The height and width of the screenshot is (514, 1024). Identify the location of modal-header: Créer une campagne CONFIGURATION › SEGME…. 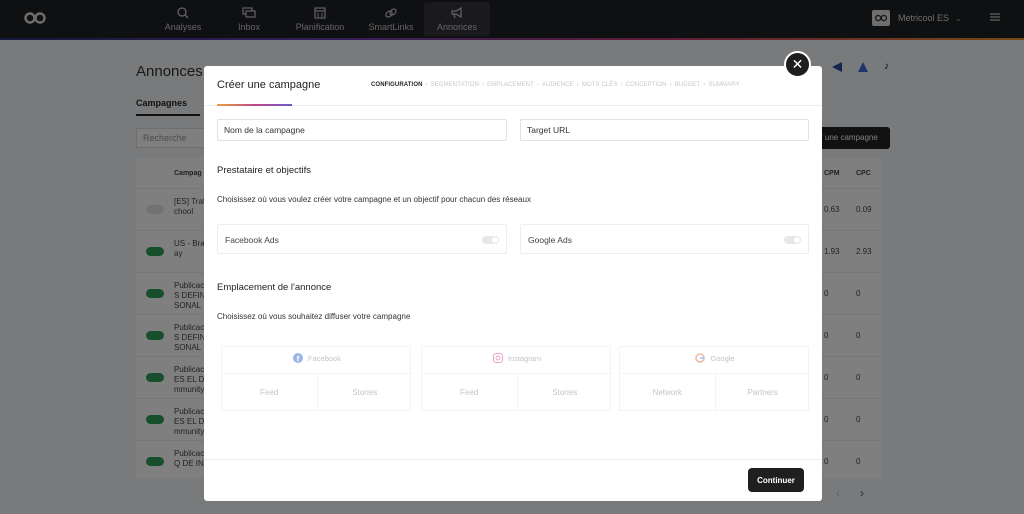
(513, 86).